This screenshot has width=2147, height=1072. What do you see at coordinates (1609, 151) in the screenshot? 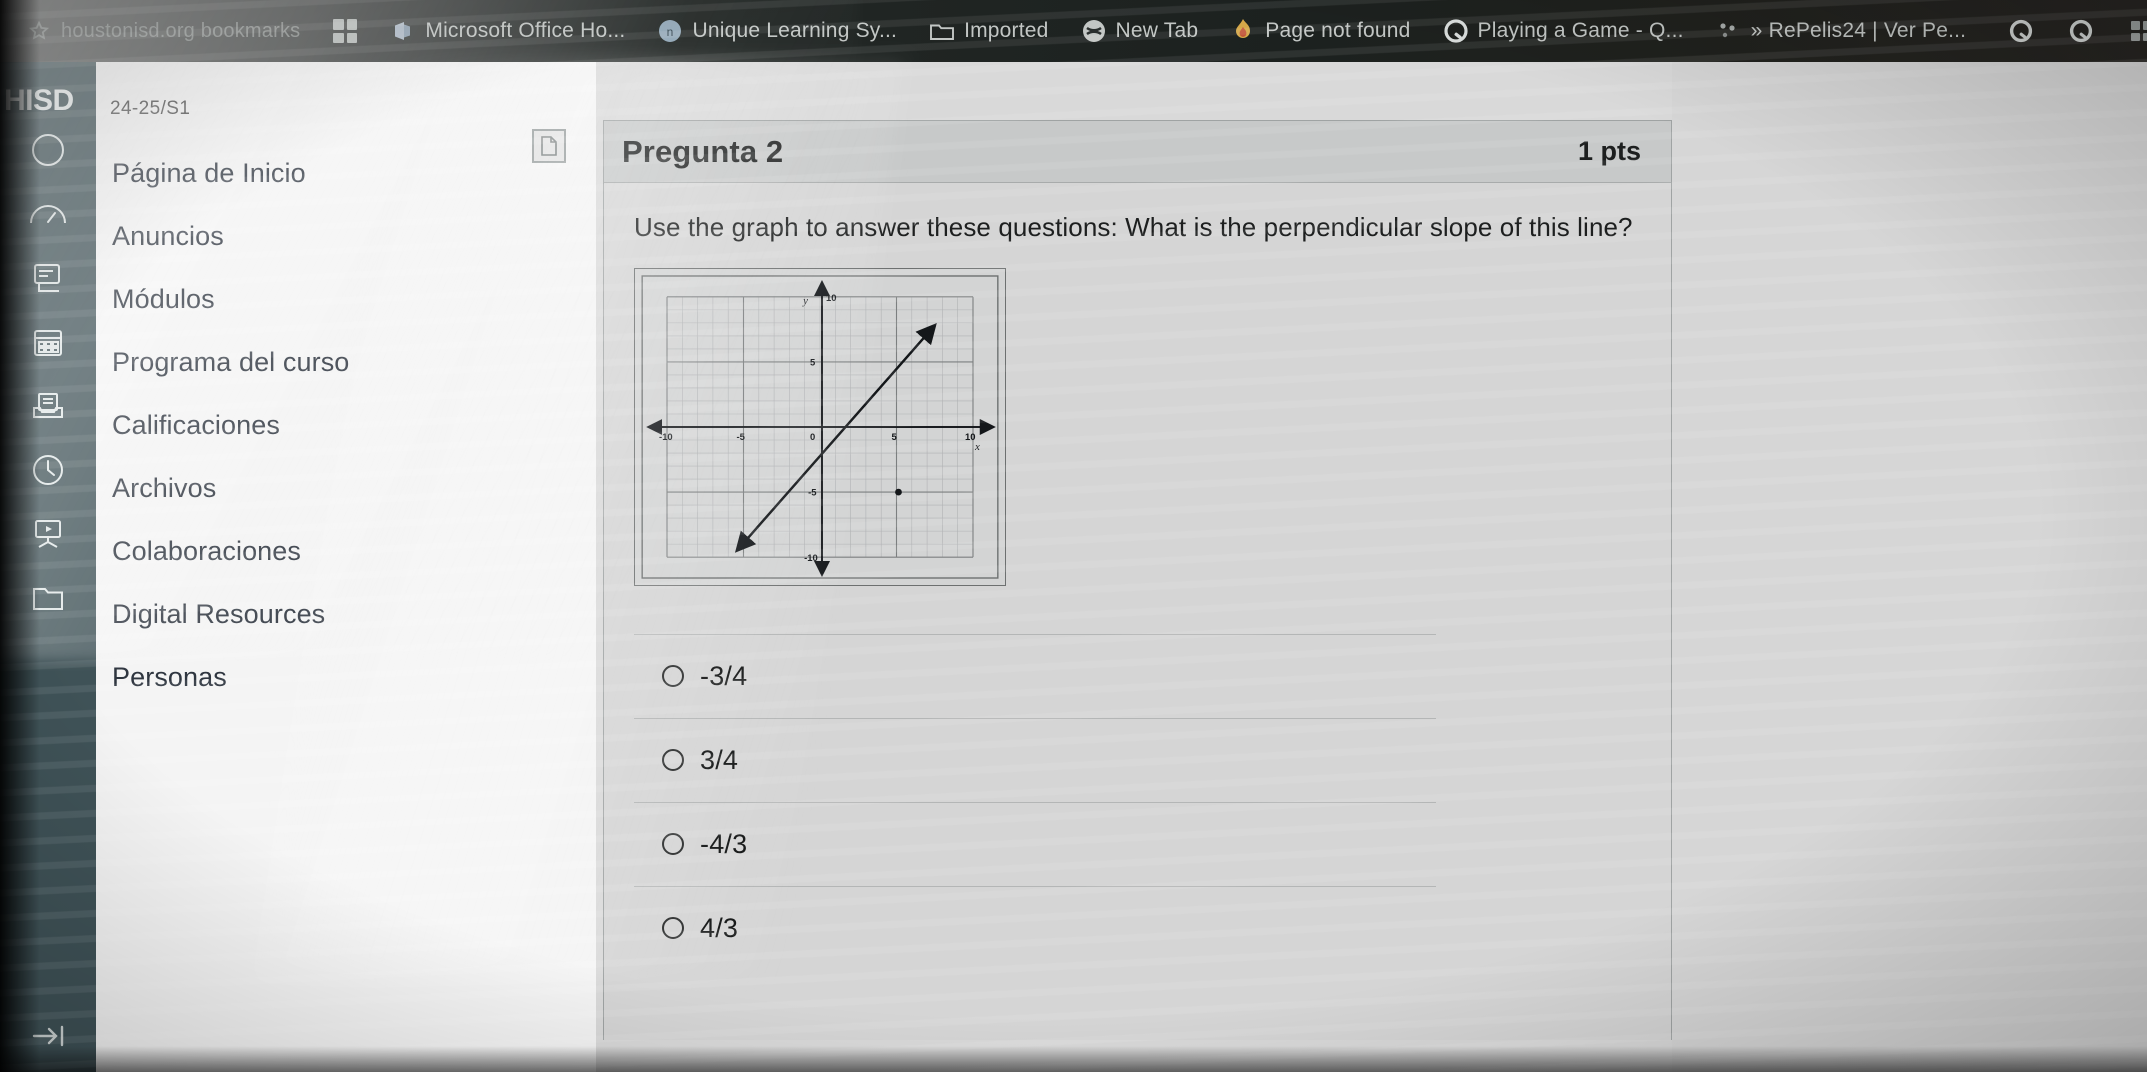
I see `question-points: 1 pts` at bounding box center [1609, 151].